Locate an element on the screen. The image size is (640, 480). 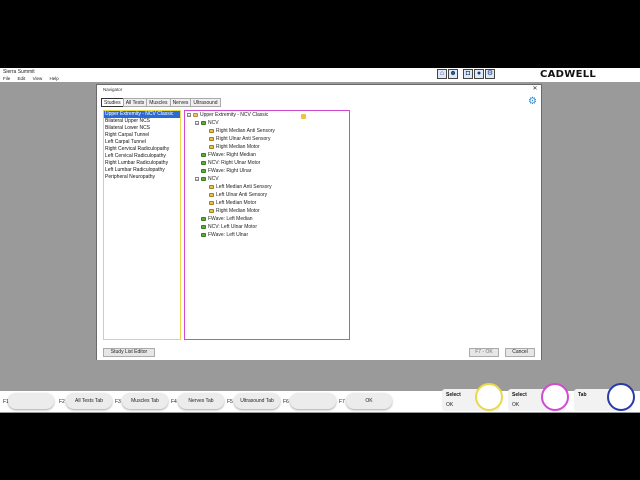
tree-node: Right Ulnar Anti Sensory is located at coordinates (267, 139).